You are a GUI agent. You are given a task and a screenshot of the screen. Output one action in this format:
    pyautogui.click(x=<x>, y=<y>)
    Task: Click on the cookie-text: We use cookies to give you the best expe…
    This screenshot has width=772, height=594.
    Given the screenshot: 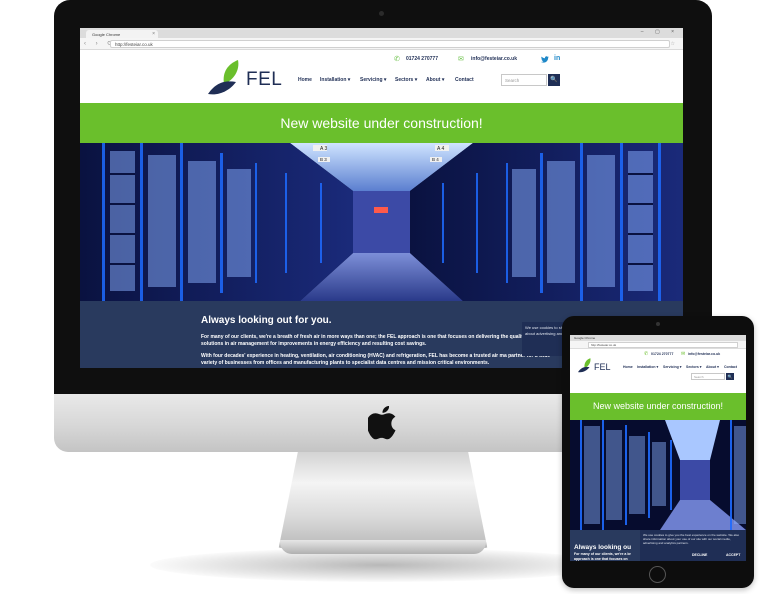 What is the action you would take?
    pyautogui.click(x=691, y=539)
    